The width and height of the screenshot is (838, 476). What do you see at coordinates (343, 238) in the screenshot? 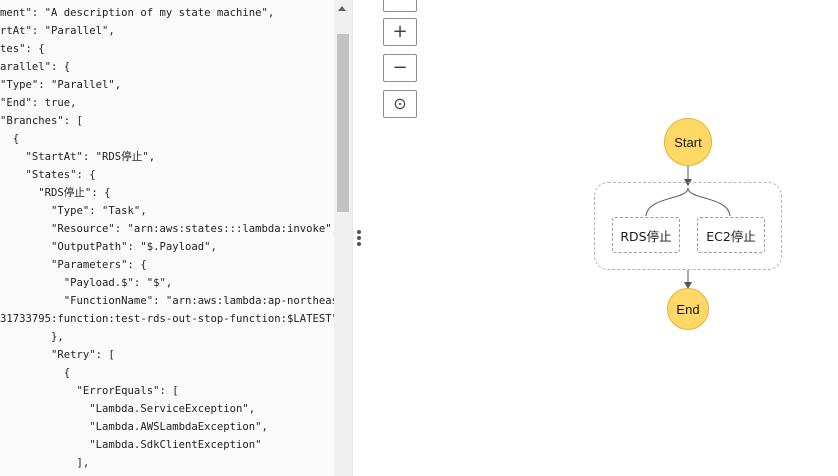
I see `editor-scrollbar` at bounding box center [343, 238].